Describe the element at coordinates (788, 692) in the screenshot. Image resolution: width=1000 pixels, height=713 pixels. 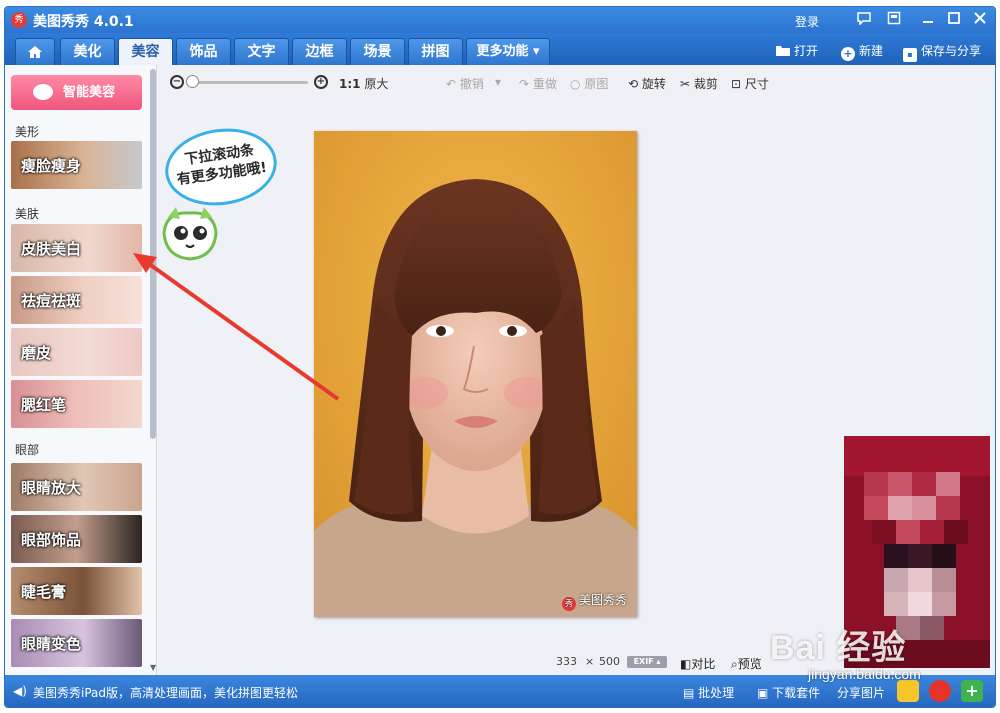
I see `download-suite-button: ▣ 下载套件` at that location.